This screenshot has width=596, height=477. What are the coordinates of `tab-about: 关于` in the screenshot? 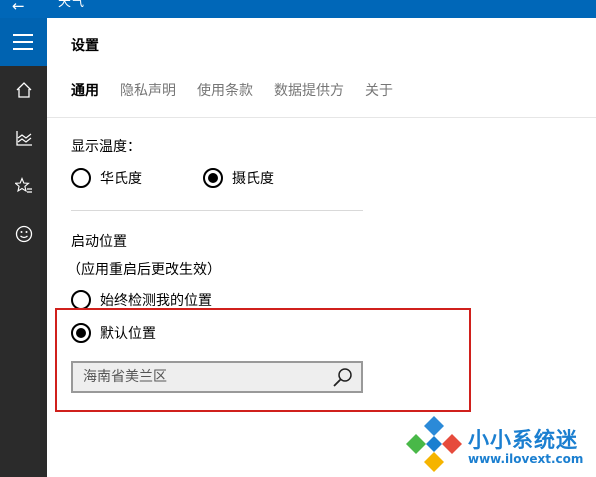 It's located at (379, 91).